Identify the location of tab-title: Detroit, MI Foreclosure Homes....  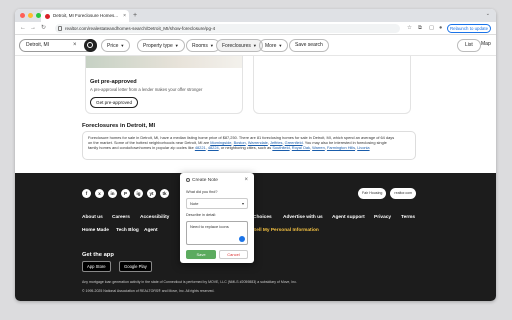
(86, 15).